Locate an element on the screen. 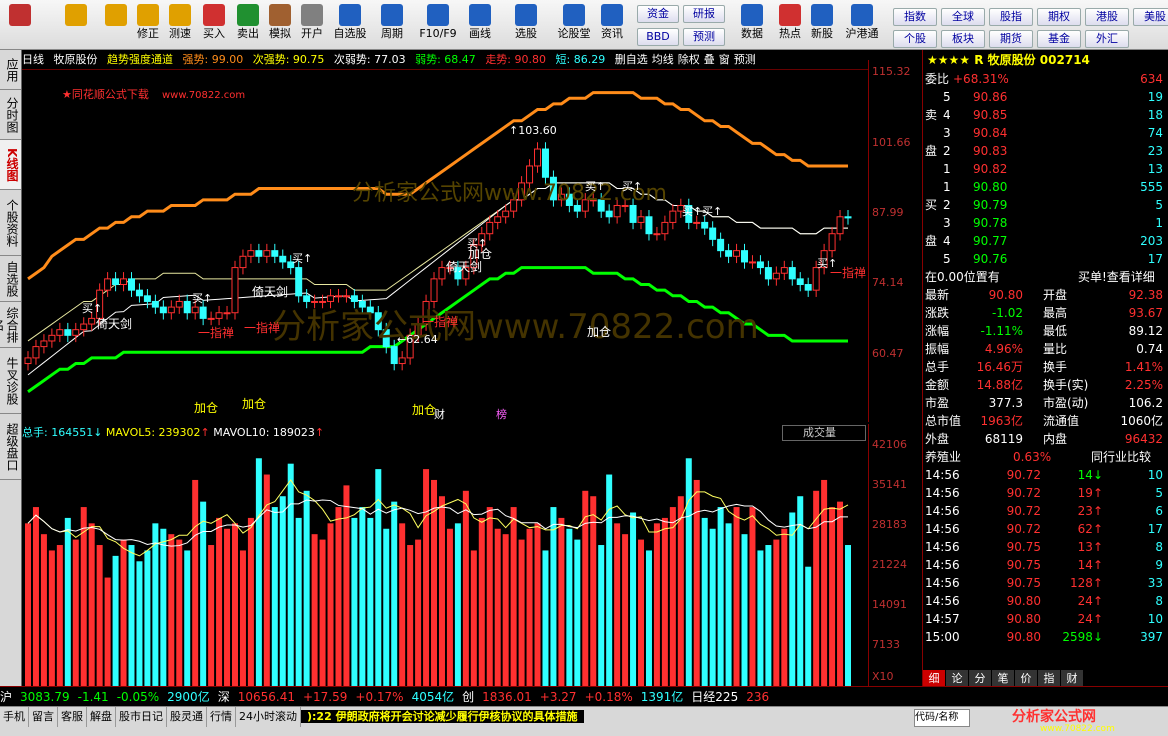  tick-row-cell: 14:56 is located at coordinates (942, 493).